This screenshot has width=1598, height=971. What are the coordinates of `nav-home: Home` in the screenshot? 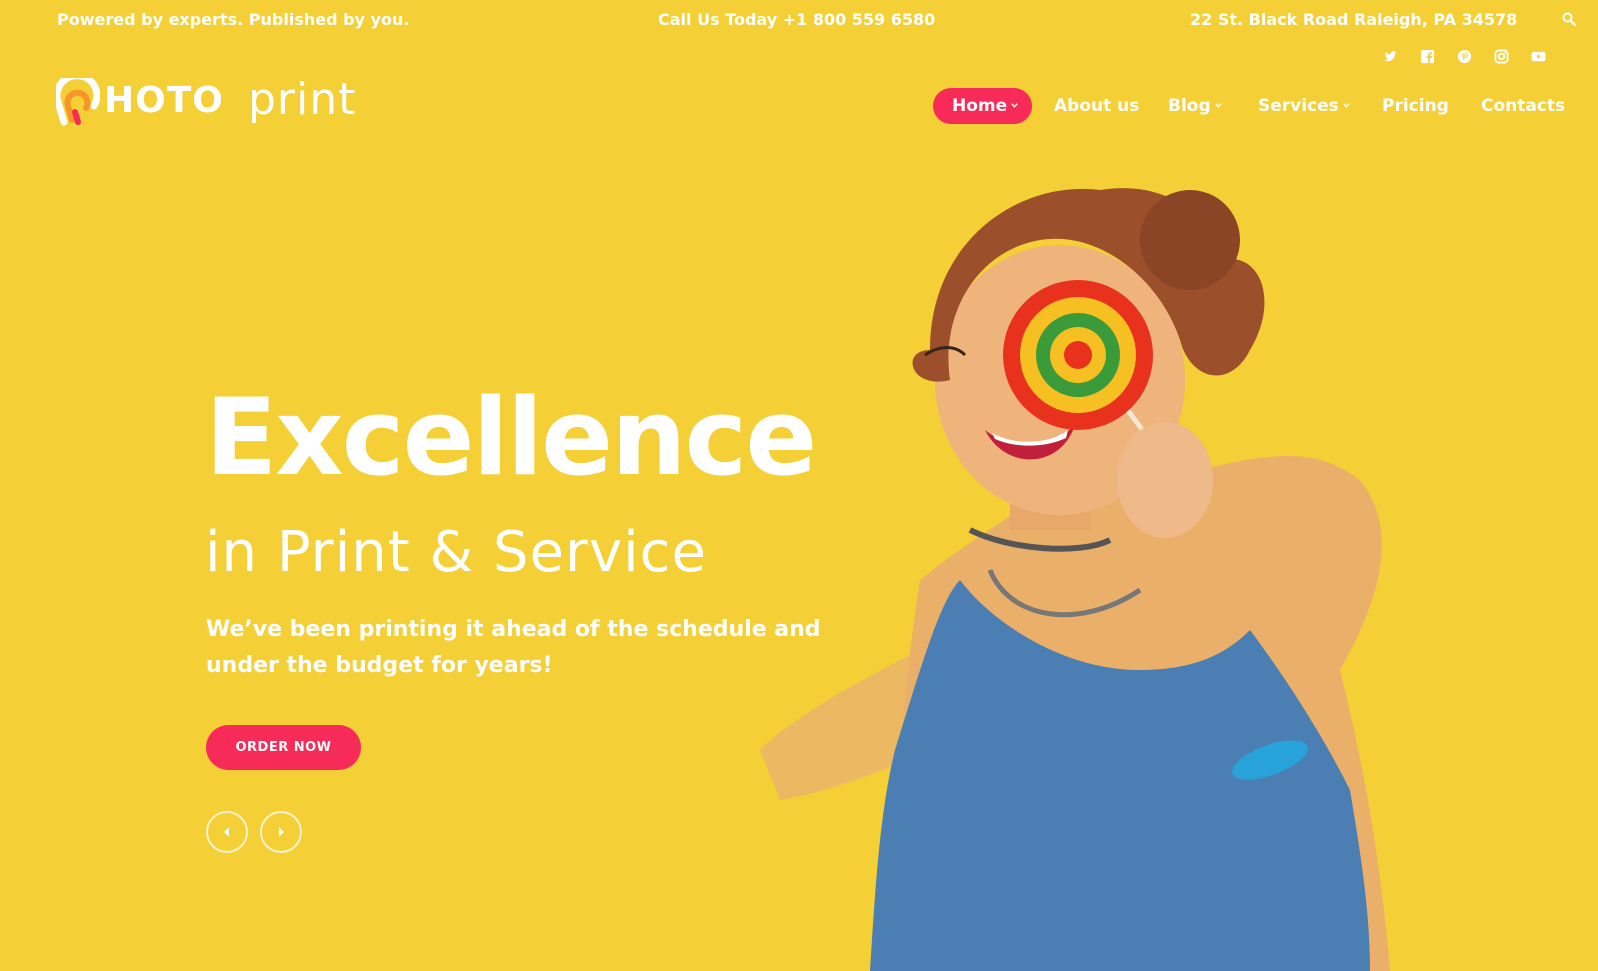 It's located at (982, 106).